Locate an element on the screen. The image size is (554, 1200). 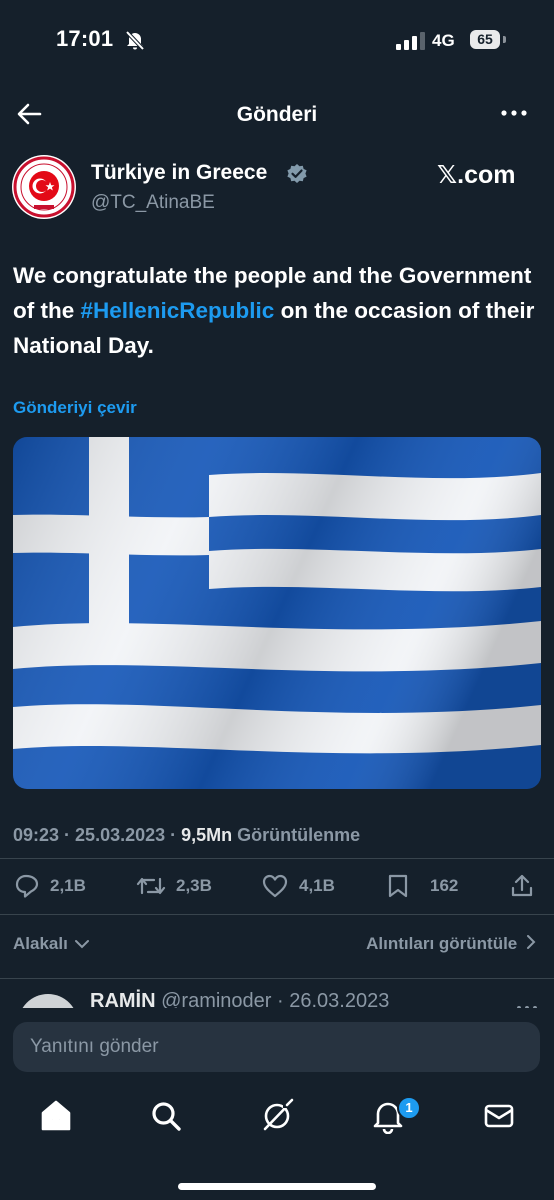
tweet-meta: 09:23 · 25.03.2023 · 9,5Mn Görüntülenme is located at coordinates (186, 835).